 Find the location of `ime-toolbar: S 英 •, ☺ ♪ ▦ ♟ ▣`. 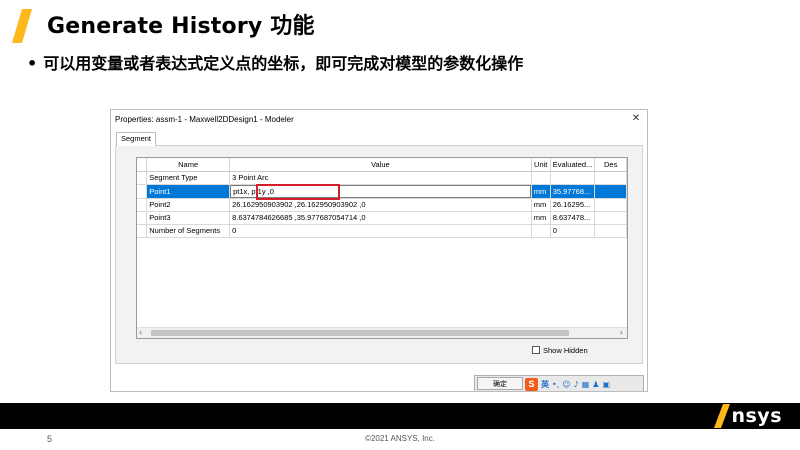

ime-toolbar: S 英 •, ☺ ♪ ▦ ♟ ▣ is located at coordinates (567, 384).